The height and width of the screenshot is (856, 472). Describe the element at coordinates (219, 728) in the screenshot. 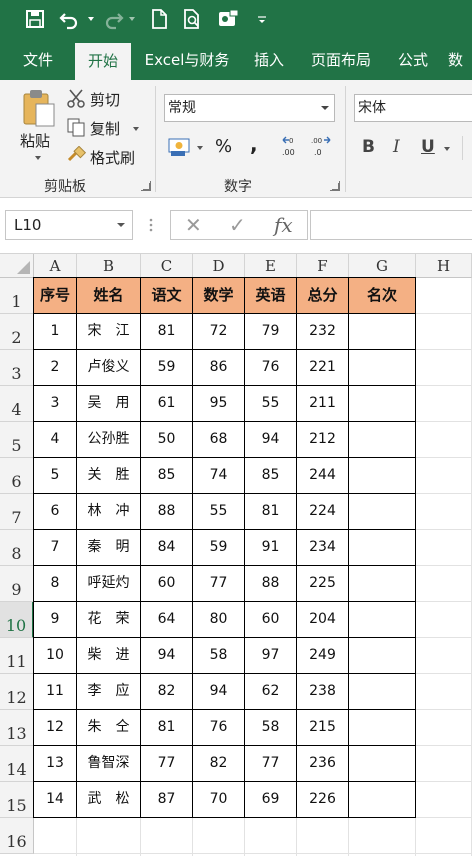

I see `table-cell: 76` at that location.